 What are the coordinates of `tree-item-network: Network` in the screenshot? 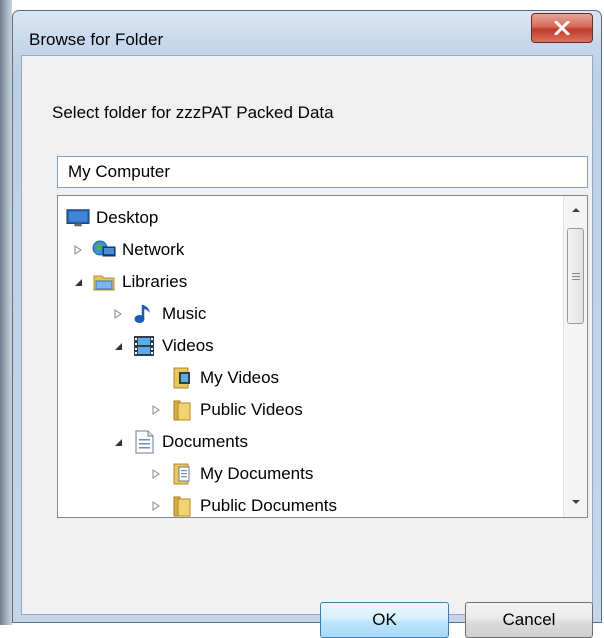 It's located at (127, 250).